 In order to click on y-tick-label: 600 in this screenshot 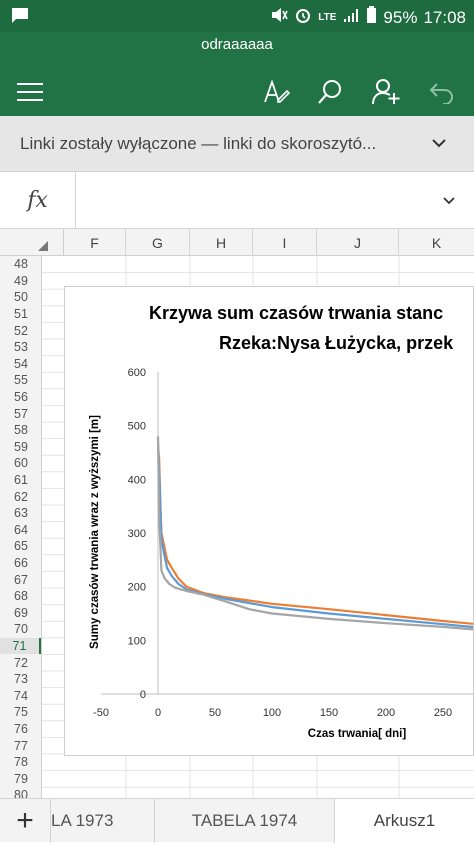, I will do `click(137, 373)`.